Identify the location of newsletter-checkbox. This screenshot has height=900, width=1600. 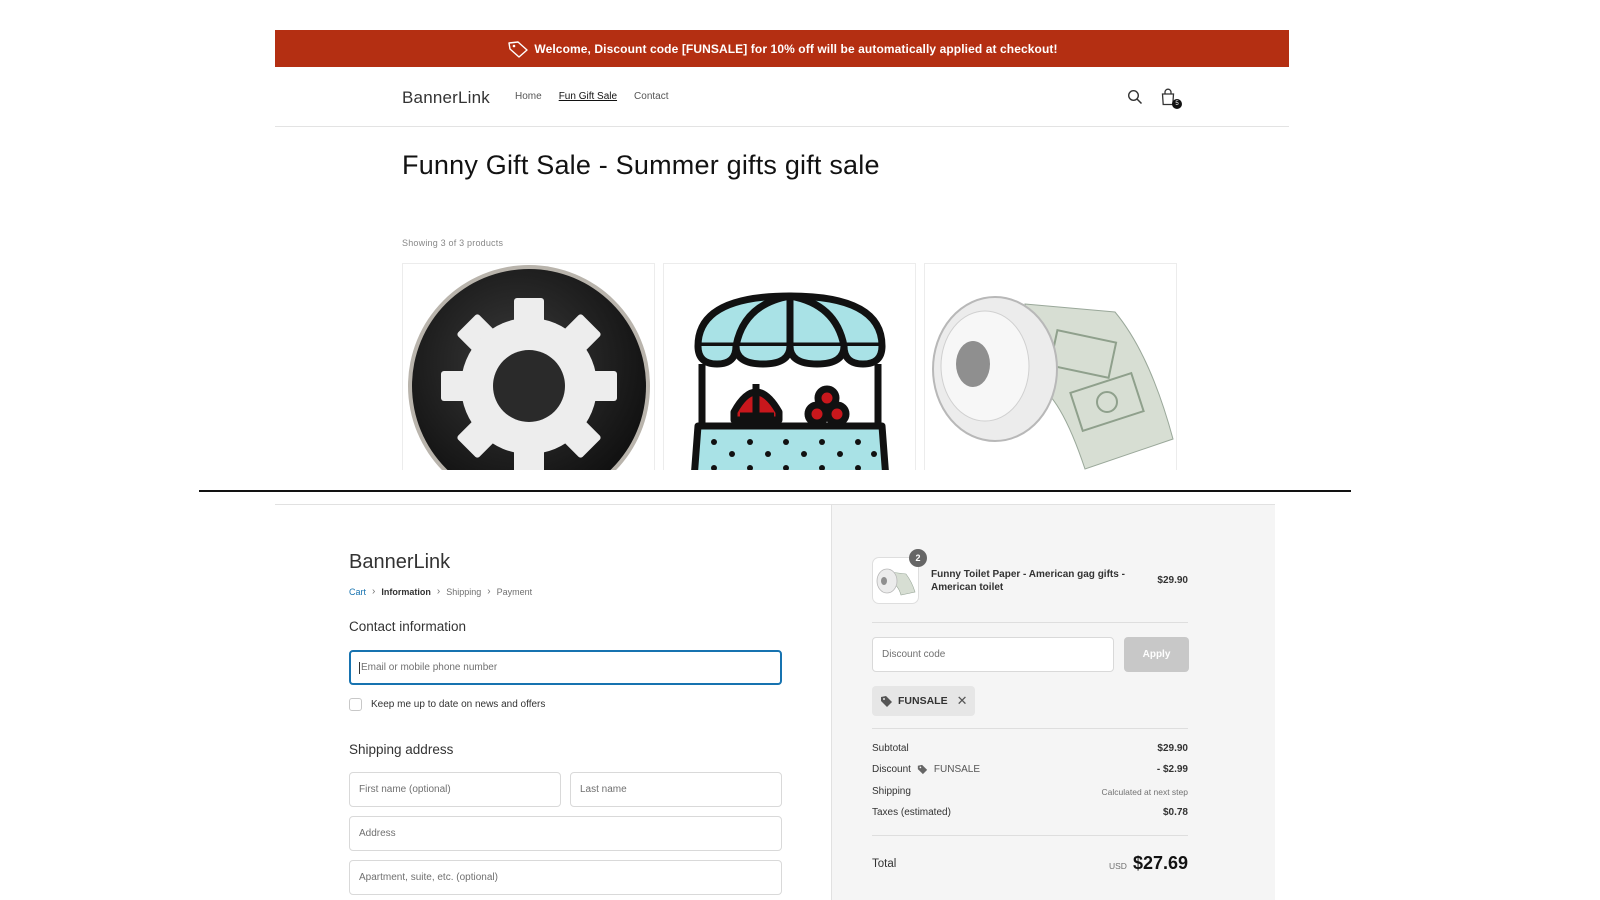
(355, 704).